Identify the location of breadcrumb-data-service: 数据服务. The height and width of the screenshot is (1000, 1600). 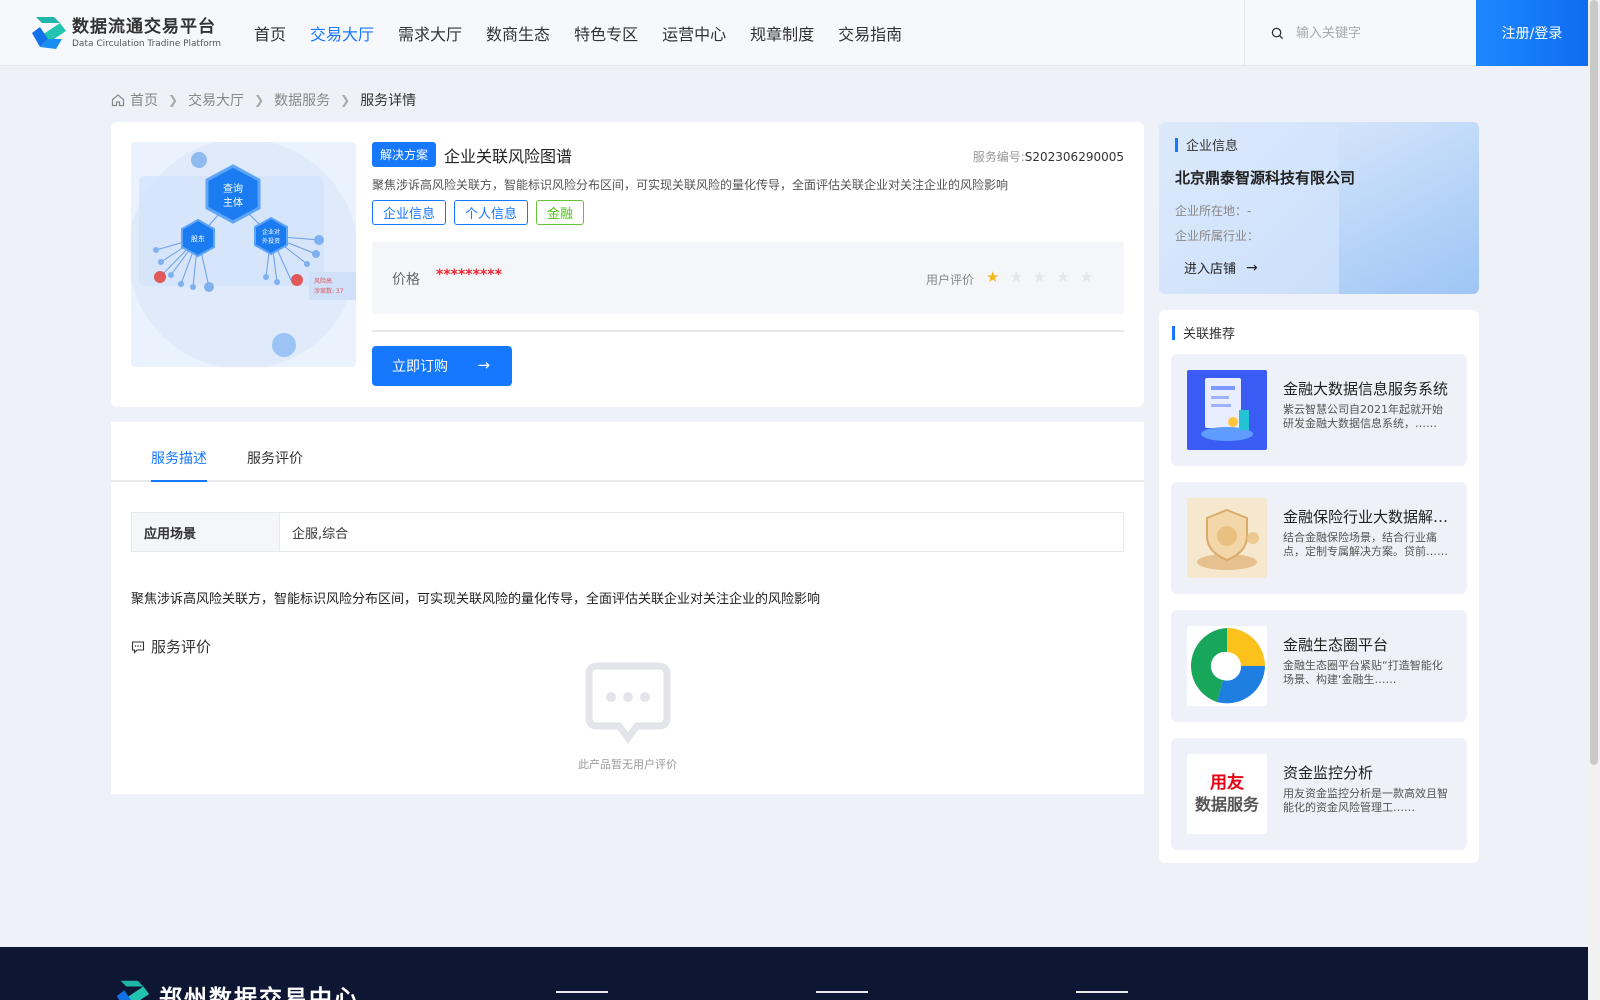
(302, 100).